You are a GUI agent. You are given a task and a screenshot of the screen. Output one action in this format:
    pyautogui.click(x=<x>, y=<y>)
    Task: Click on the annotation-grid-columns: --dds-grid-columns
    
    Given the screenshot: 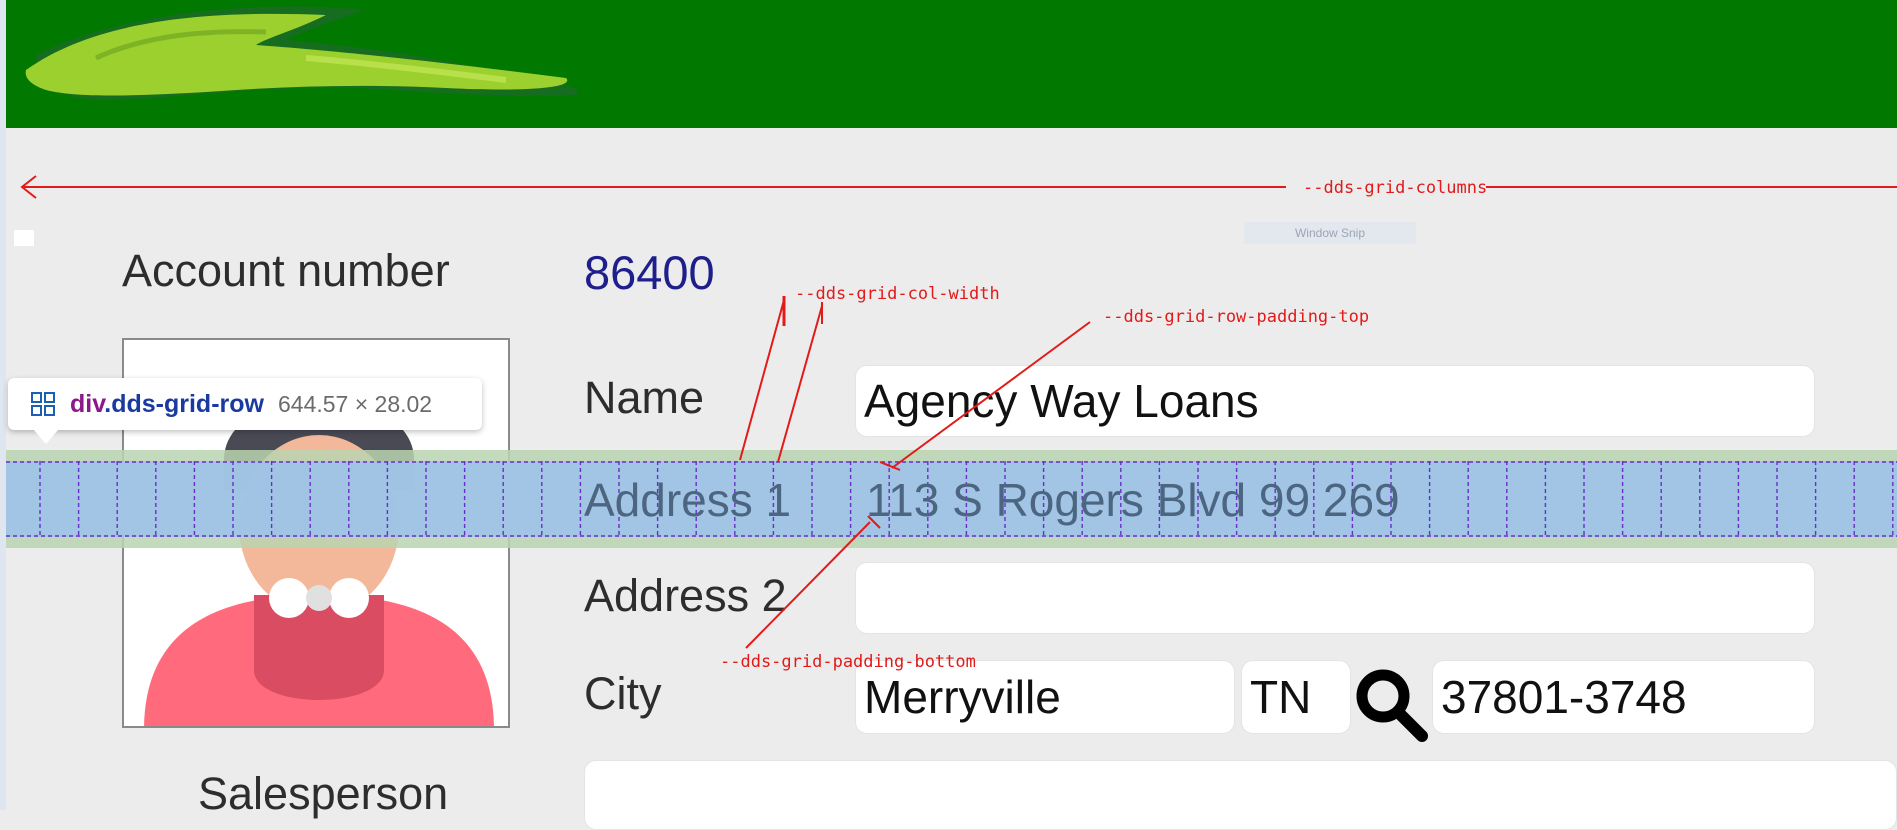 What is the action you would take?
    pyautogui.click(x=1395, y=188)
    